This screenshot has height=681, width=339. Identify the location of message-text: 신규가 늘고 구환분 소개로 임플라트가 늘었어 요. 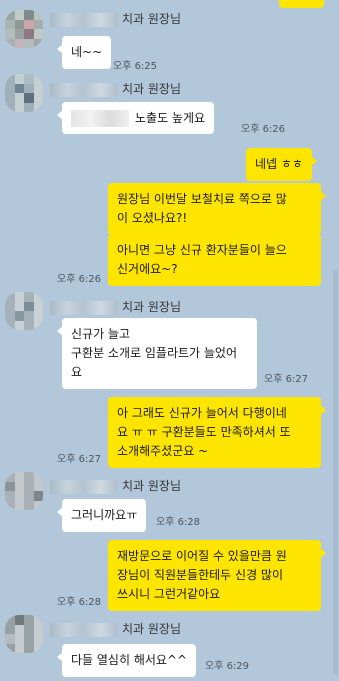
(154, 353).